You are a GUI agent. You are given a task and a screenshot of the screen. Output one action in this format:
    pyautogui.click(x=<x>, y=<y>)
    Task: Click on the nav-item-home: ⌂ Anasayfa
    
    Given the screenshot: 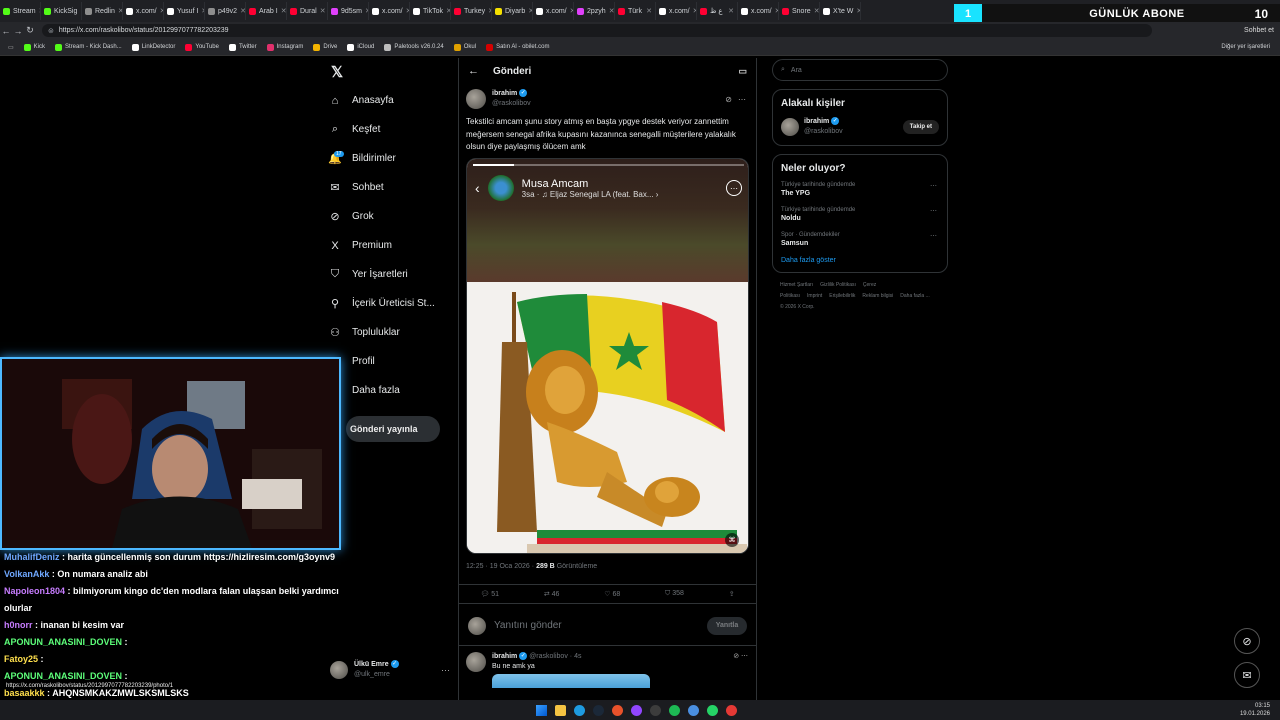 What is the action you would take?
    pyautogui.click(x=393, y=100)
    